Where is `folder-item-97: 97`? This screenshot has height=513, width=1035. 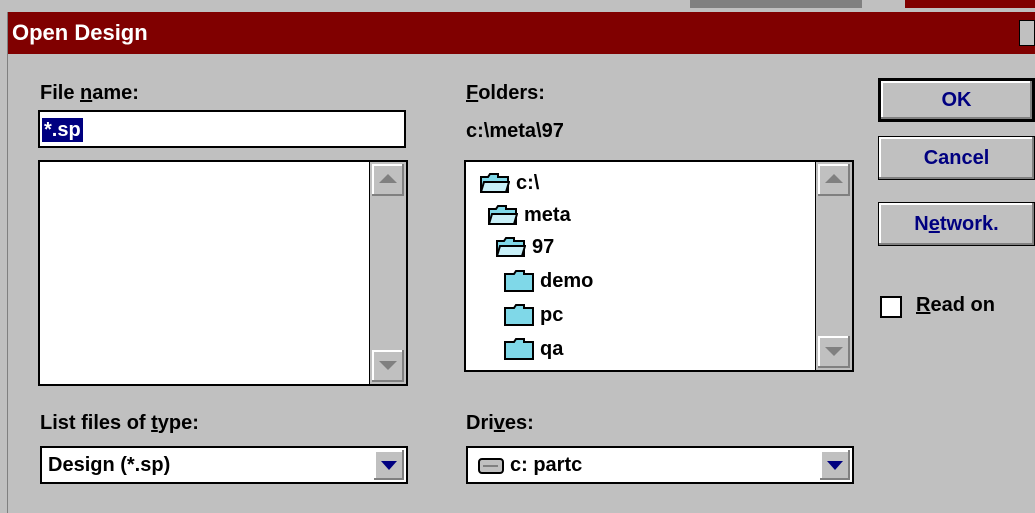
folder-item-97: 97 is located at coordinates (525, 247).